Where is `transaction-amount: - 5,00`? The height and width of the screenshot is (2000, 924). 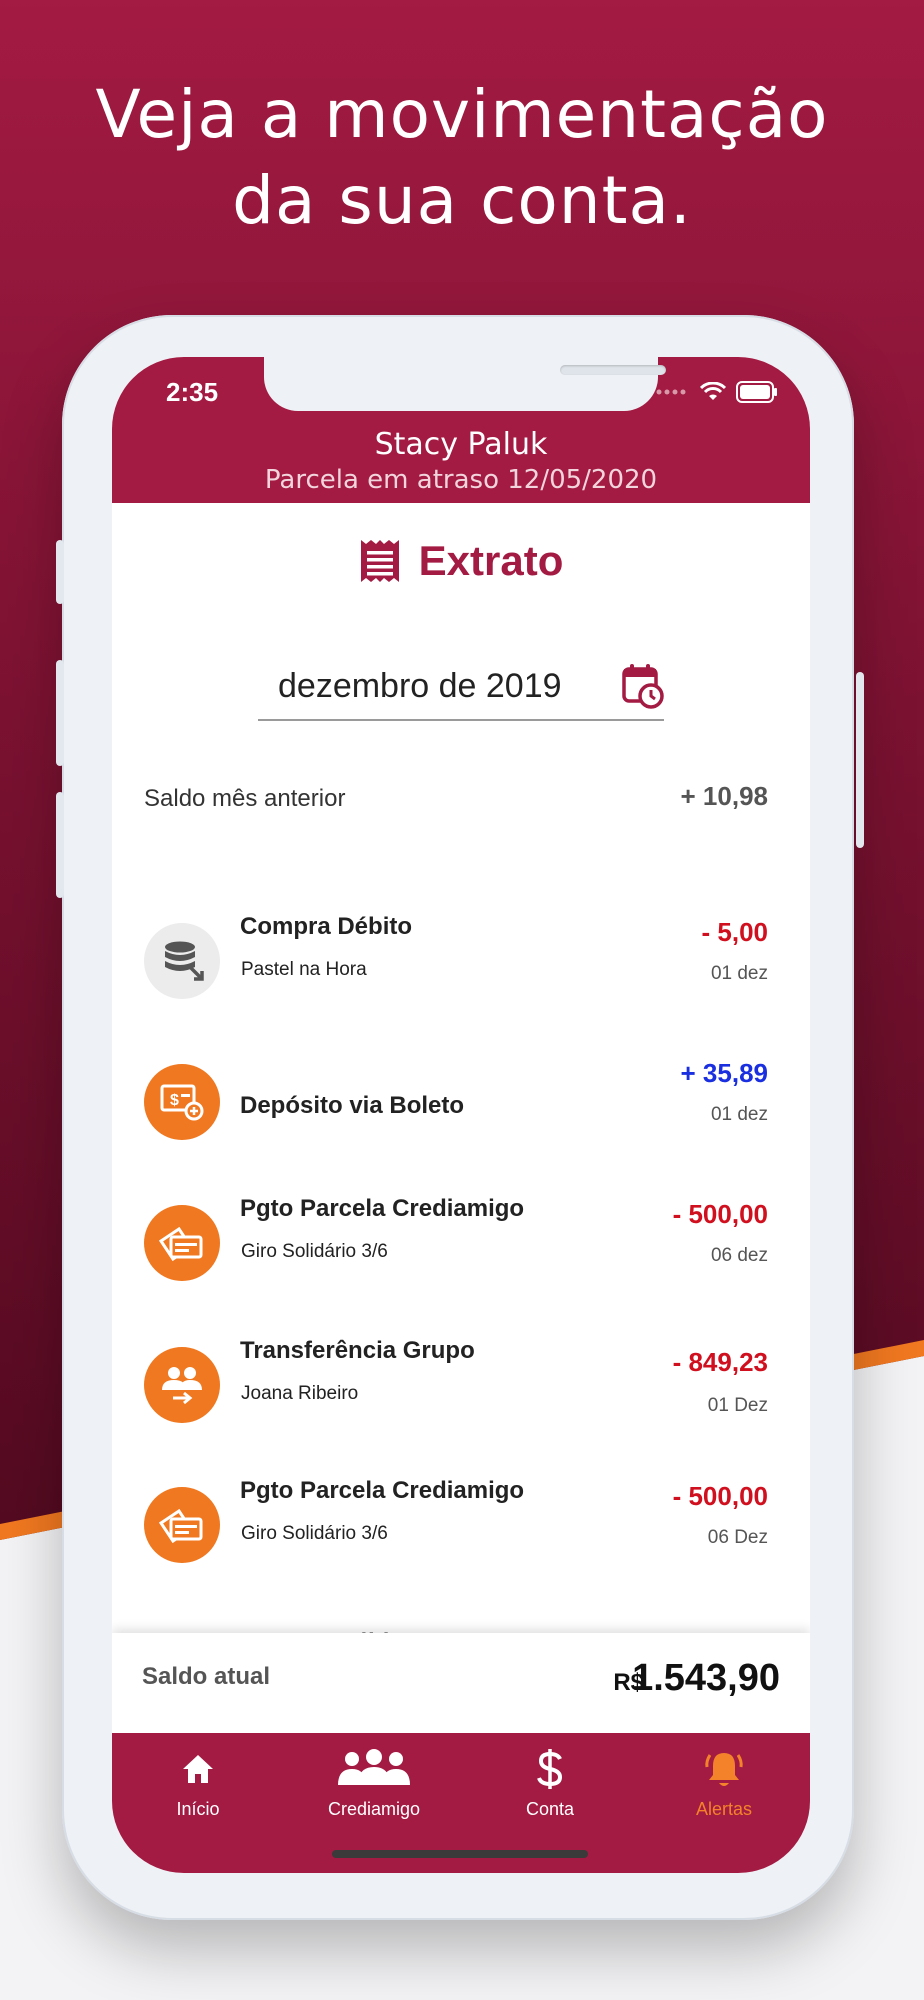 transaction-amount: - 5,00 is located at coordinates (735, 932).